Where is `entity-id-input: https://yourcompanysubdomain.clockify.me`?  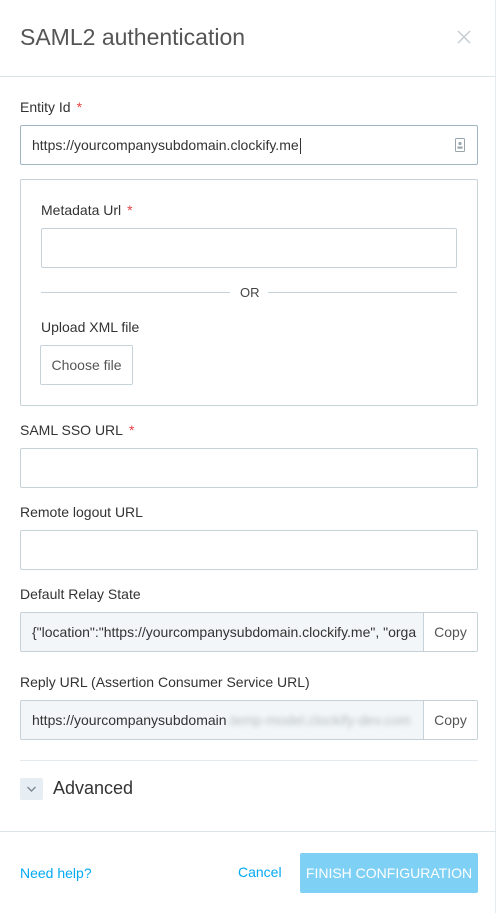 entity-id-input: https://yourcompanysubdomain.clockify.me is located at coordinates (249, 145).